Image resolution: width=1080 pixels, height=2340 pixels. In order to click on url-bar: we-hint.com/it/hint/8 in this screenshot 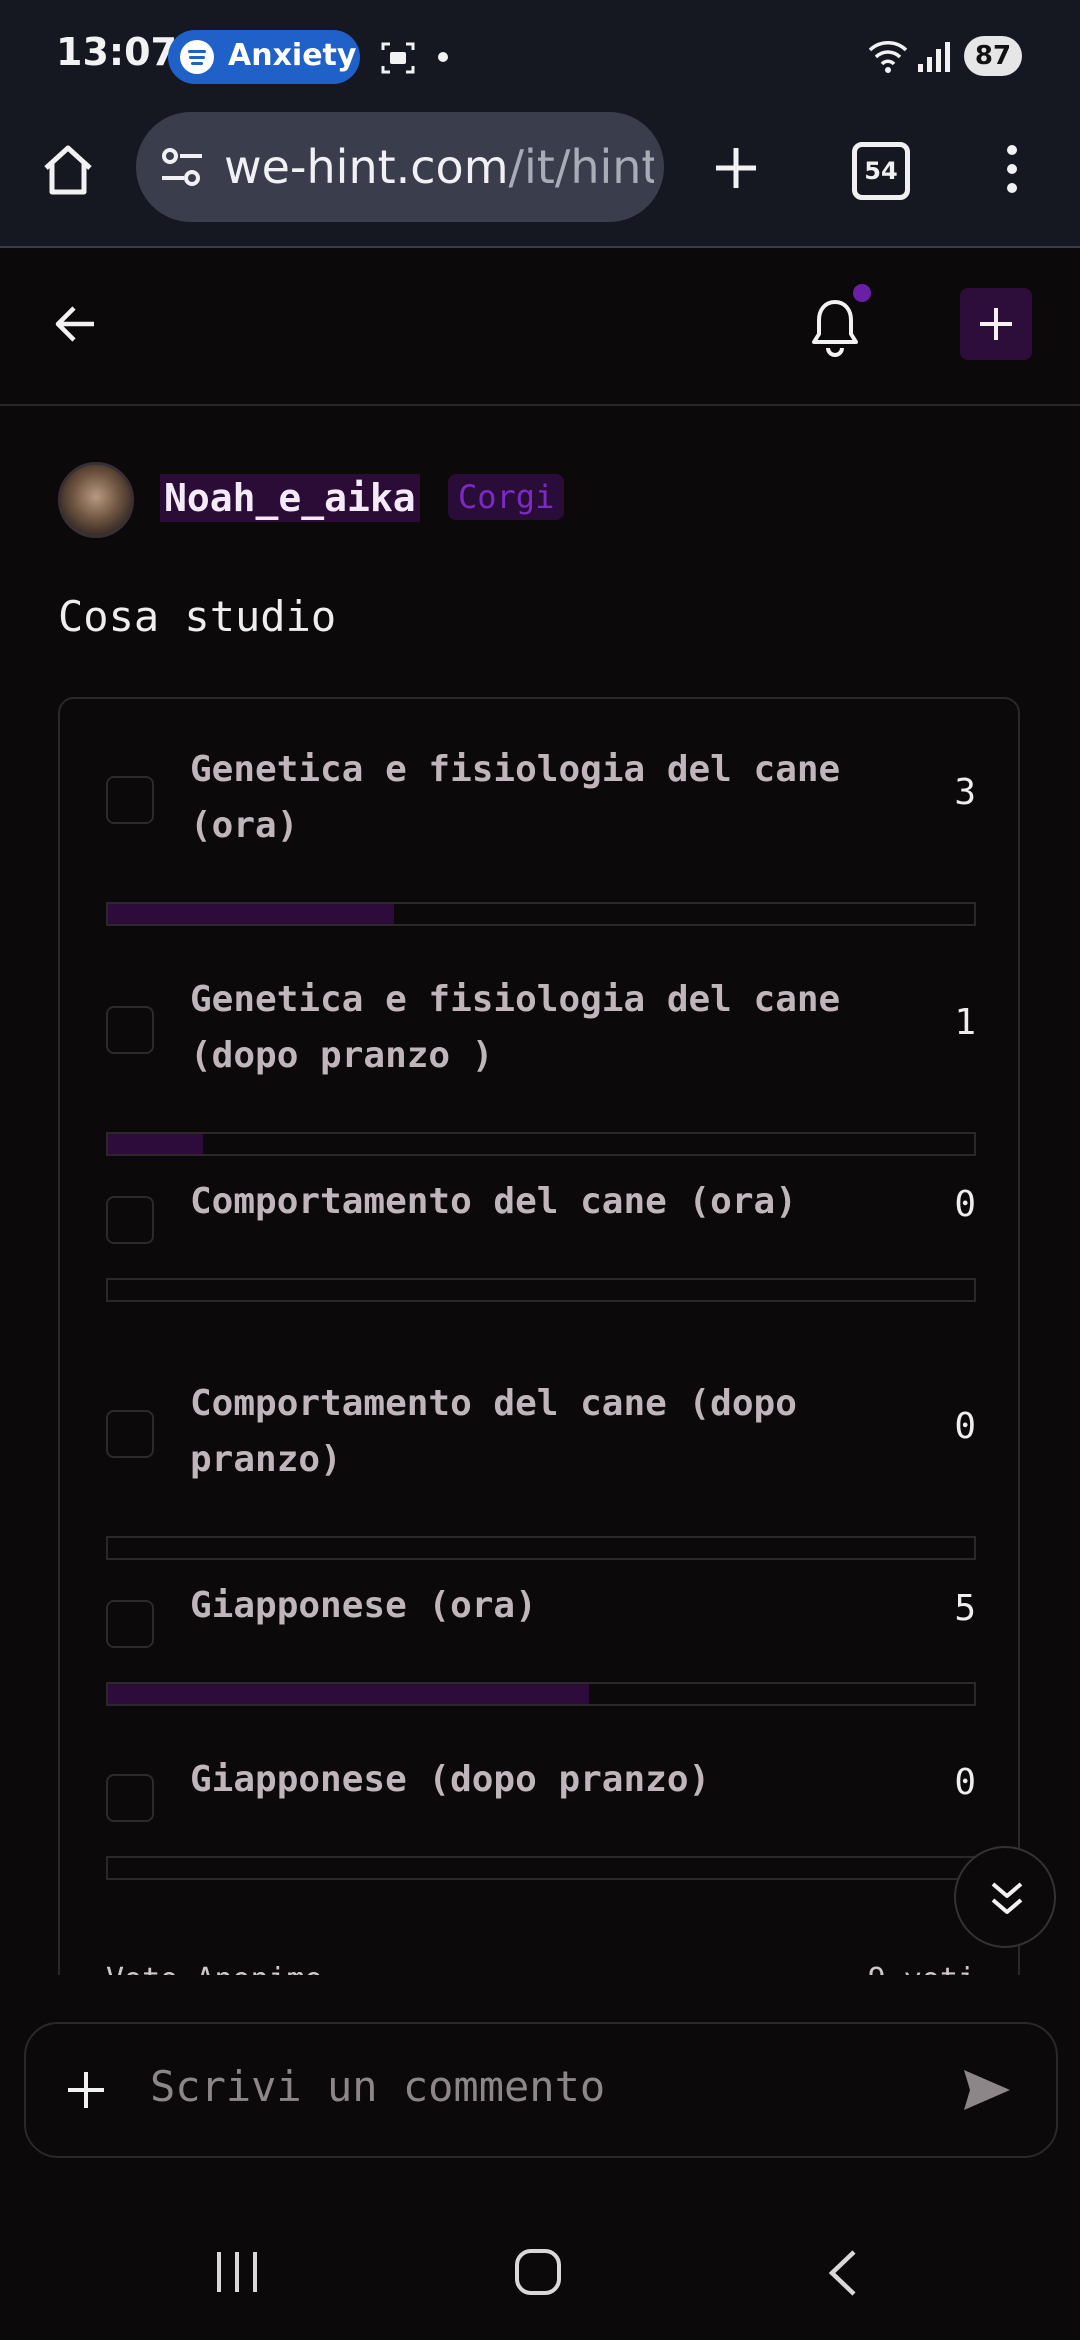, I will do `click(400, 167)`.